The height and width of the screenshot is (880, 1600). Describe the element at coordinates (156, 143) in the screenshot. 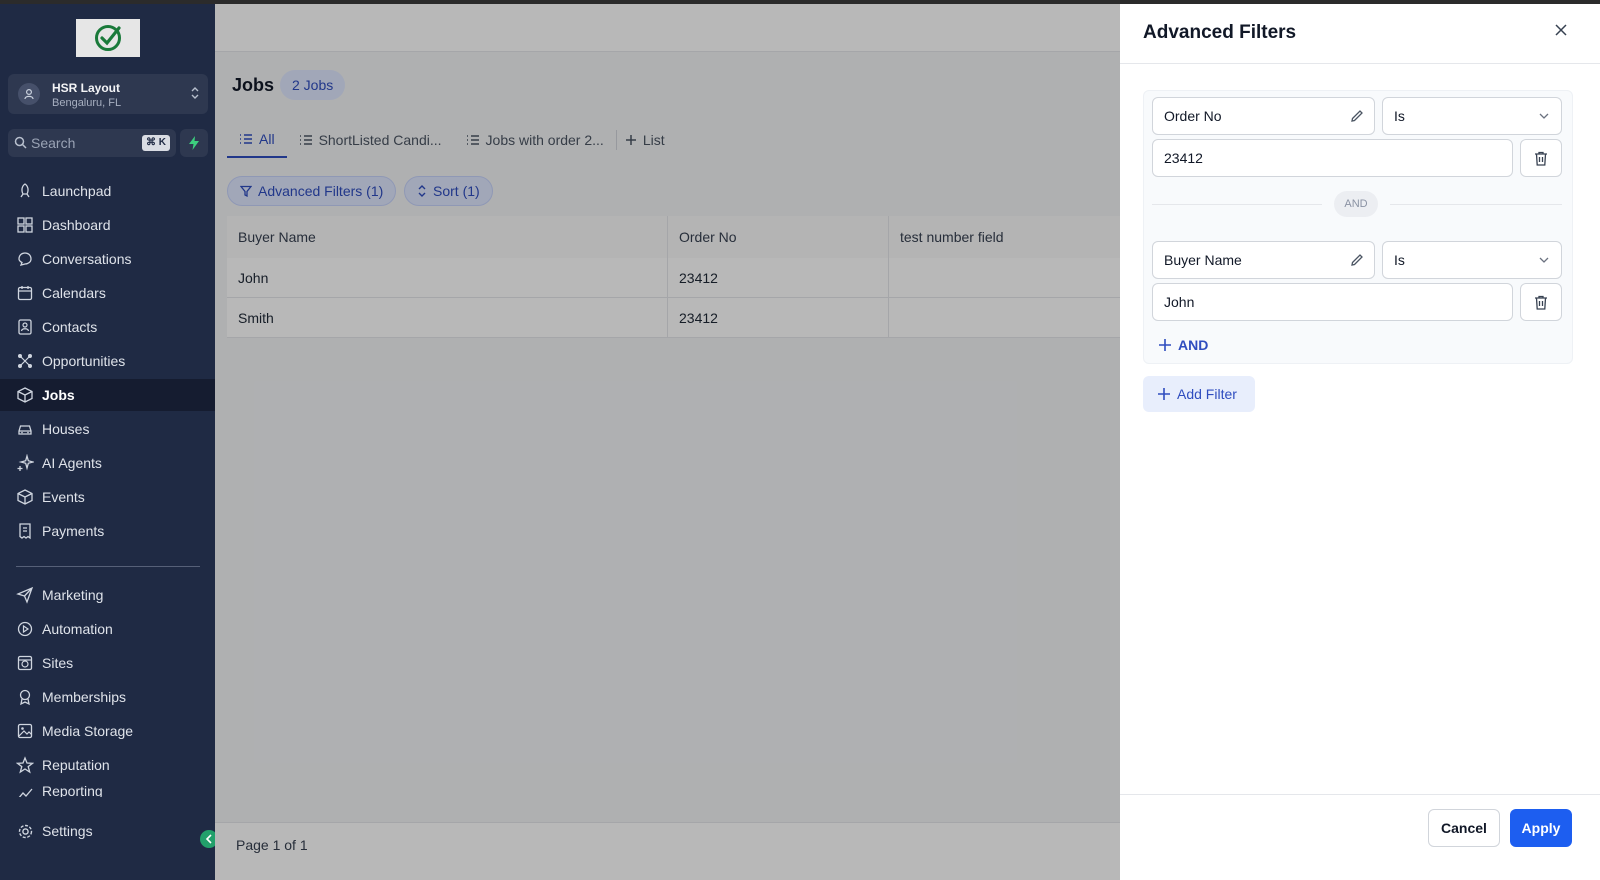

I see `search-shortcut: ⌘ K` at that location.